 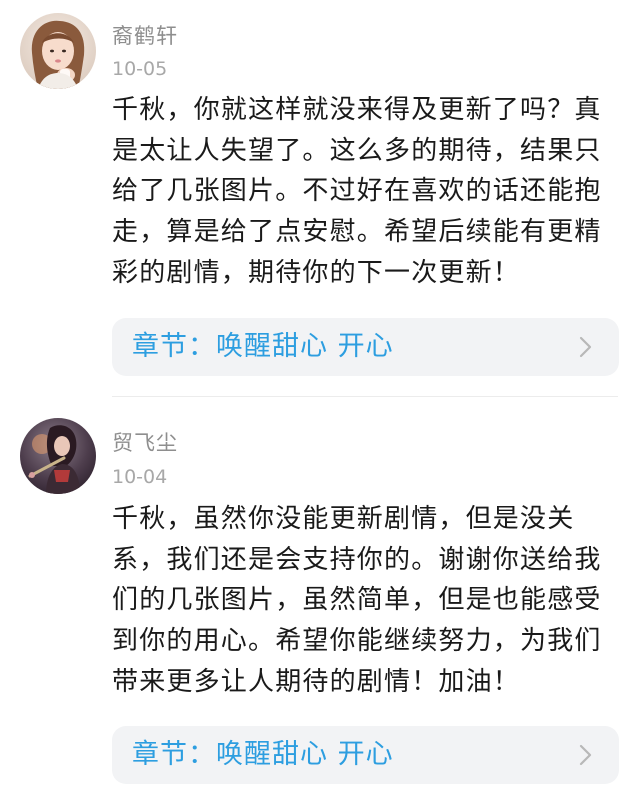 I want to click on comment-date: 10-05, so click(x=140, y=69).